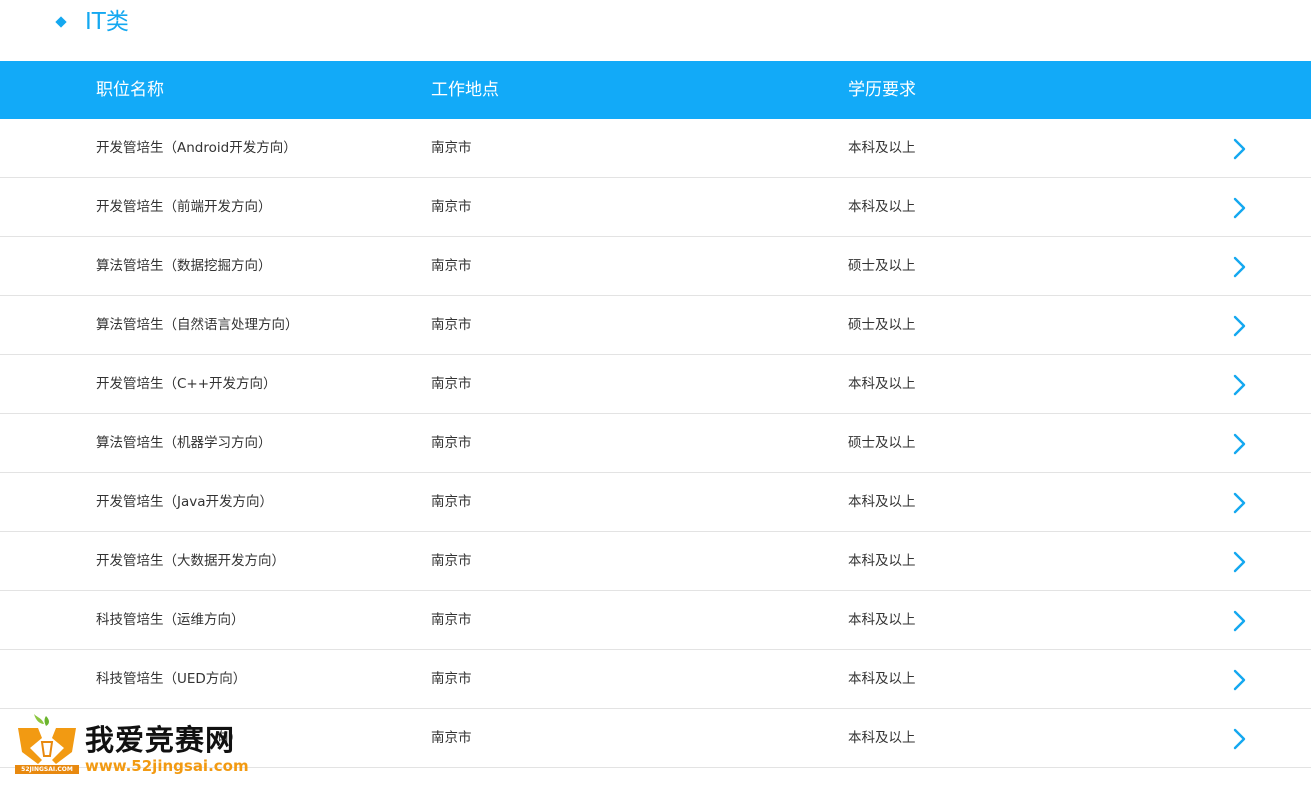 The width and height of the screenshot is (1311, 788). What do you see at coordinates (655, 679) in the screenshot?
I see `job-row: 科技管培生（UED方向） 南京市 本科及以上` at bounding box center [655, 679].